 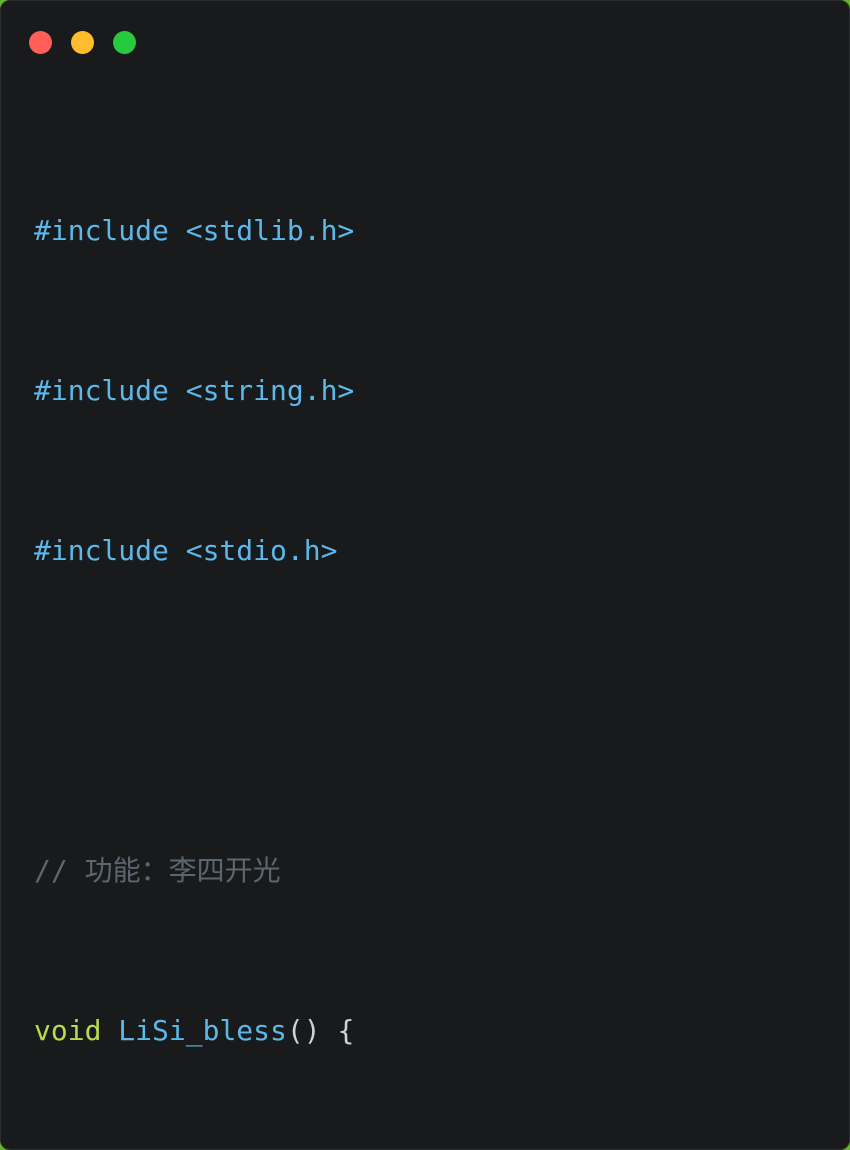 What do you see at coordinates (202, 1030) in the screenshot?
I see `token-function-name: LiSi_bless` at bounding box center [202, 1030].